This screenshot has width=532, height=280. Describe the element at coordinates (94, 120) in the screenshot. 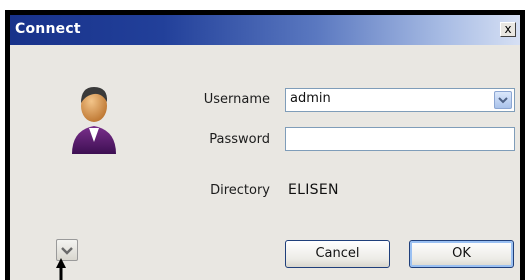

I see `user-icon` at that location.